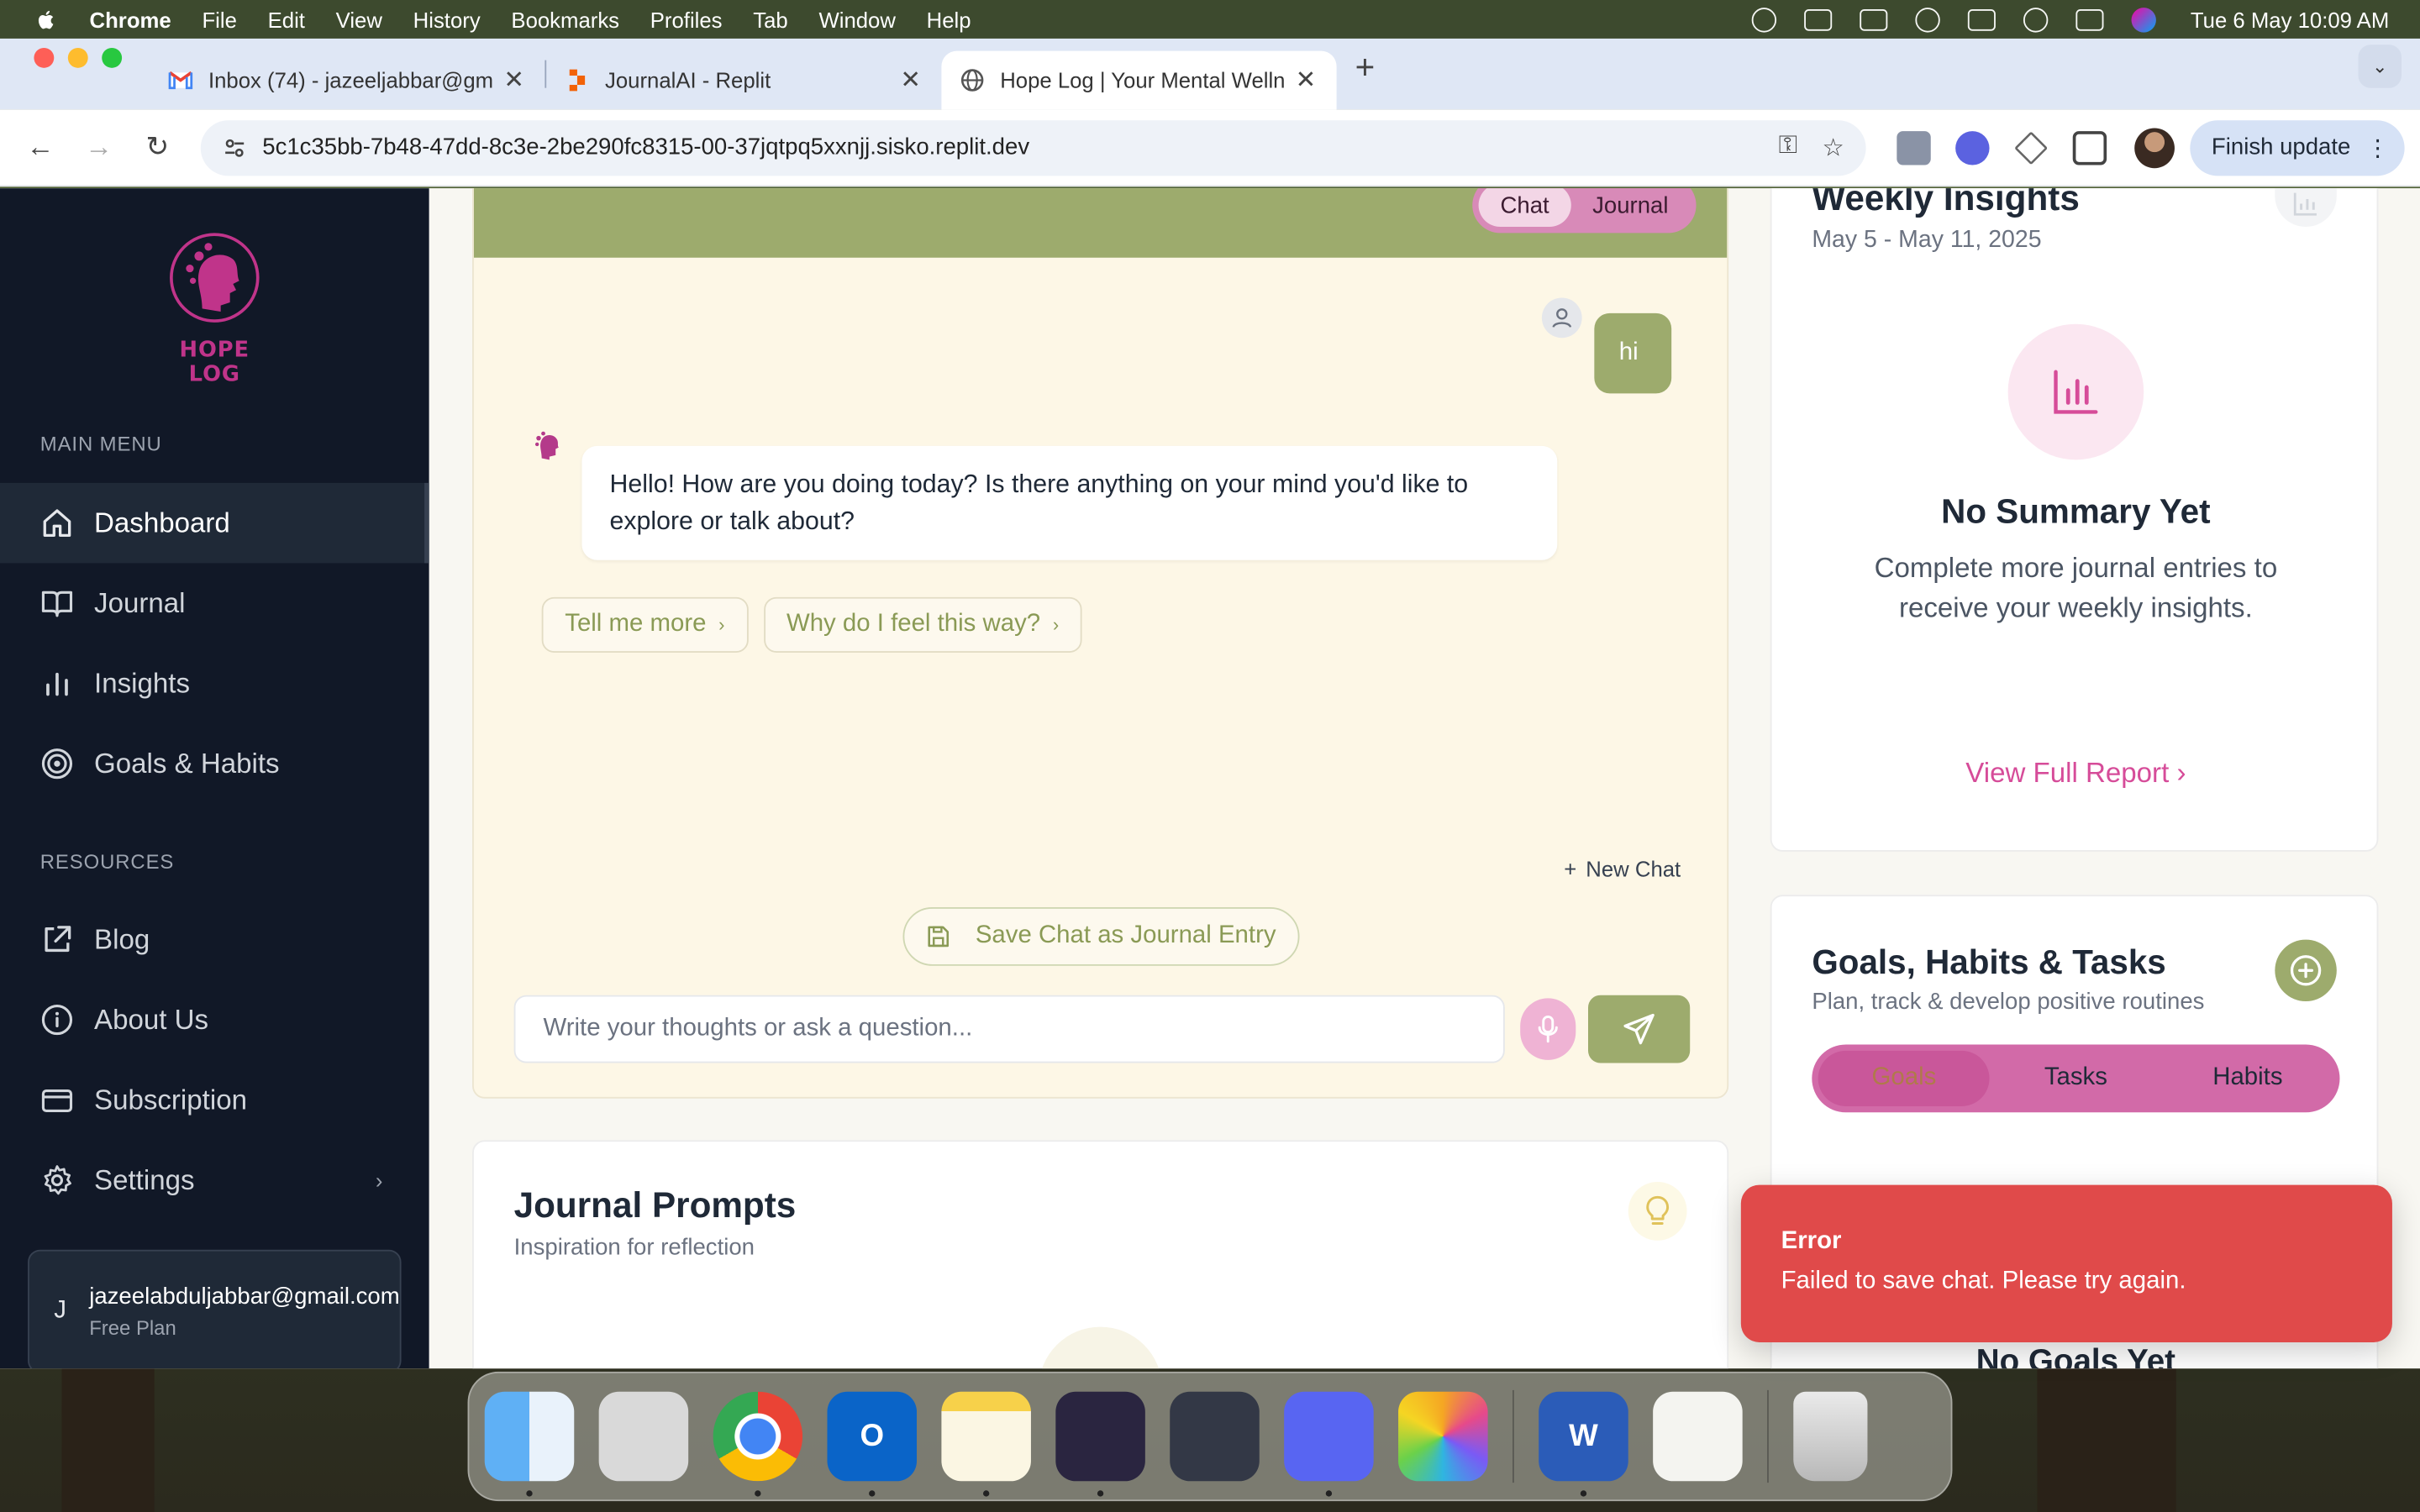  I want to click on target-icon, so click(57, 763).